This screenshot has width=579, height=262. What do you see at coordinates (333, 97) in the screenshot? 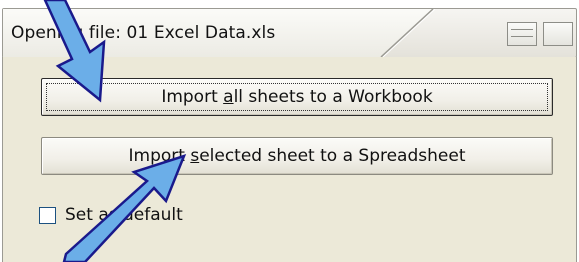
I see `import-all-label-suffix: ll sheets to a Workbook` at bounding box center [333, 97].